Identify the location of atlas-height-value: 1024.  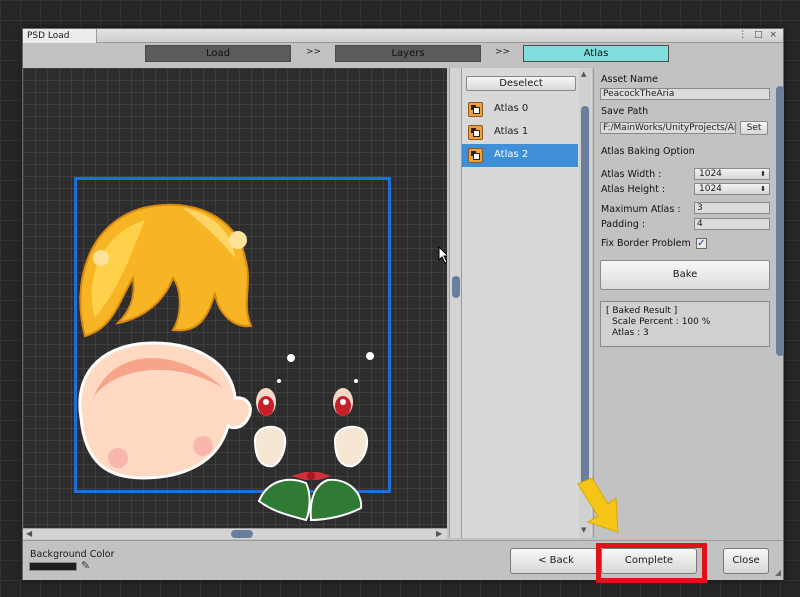
(710, 189).